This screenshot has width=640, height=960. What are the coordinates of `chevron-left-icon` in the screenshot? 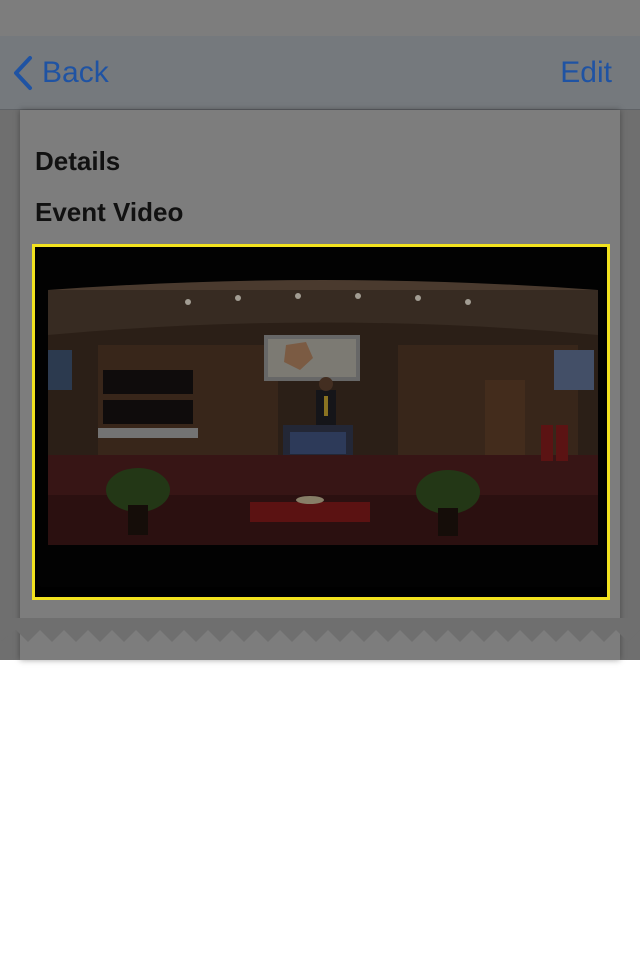 It's located at (23, 72).